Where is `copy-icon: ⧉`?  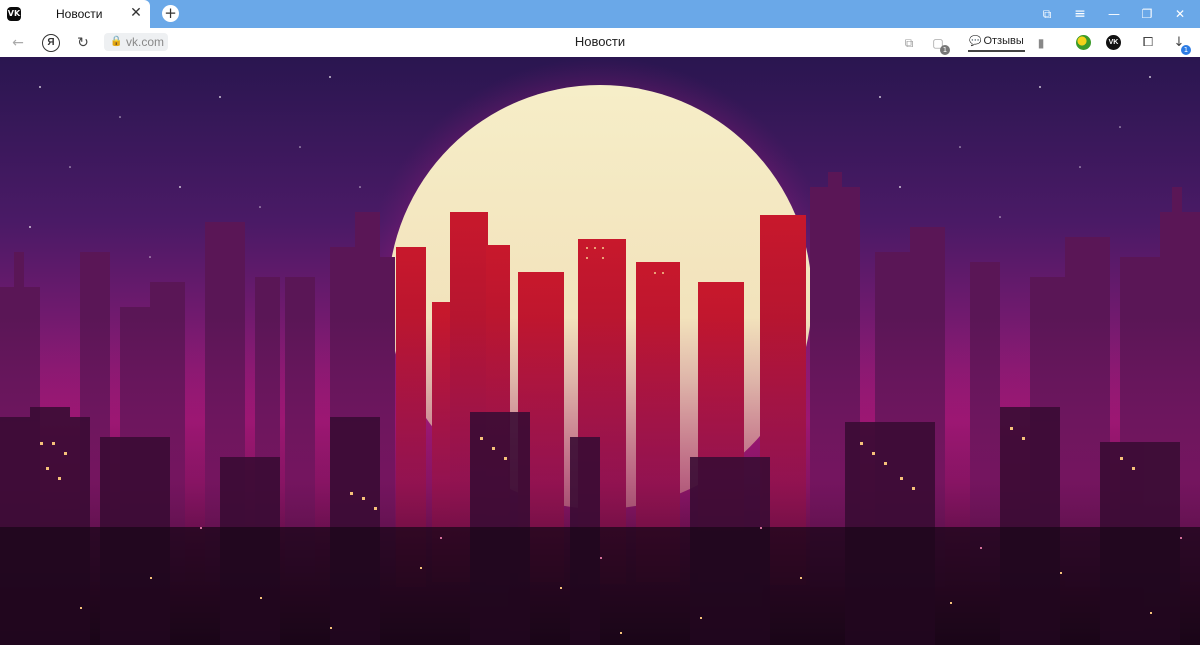
copy-icon: ⧉ is located at coordinates (909, 43).